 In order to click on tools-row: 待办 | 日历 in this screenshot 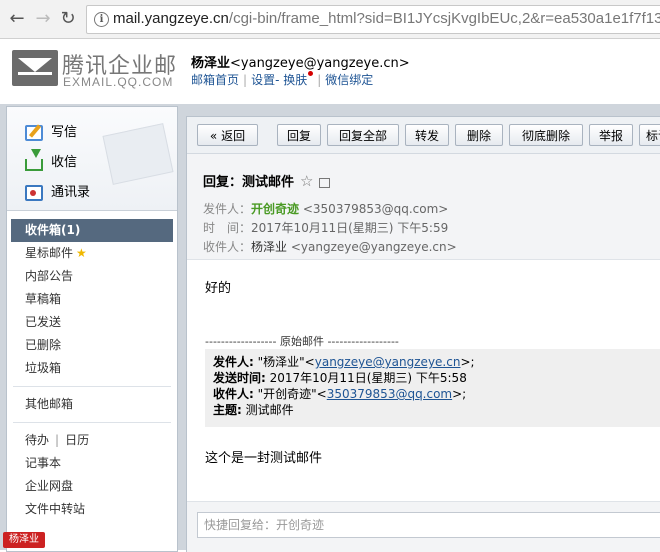, I will do `click(57, 440)`.